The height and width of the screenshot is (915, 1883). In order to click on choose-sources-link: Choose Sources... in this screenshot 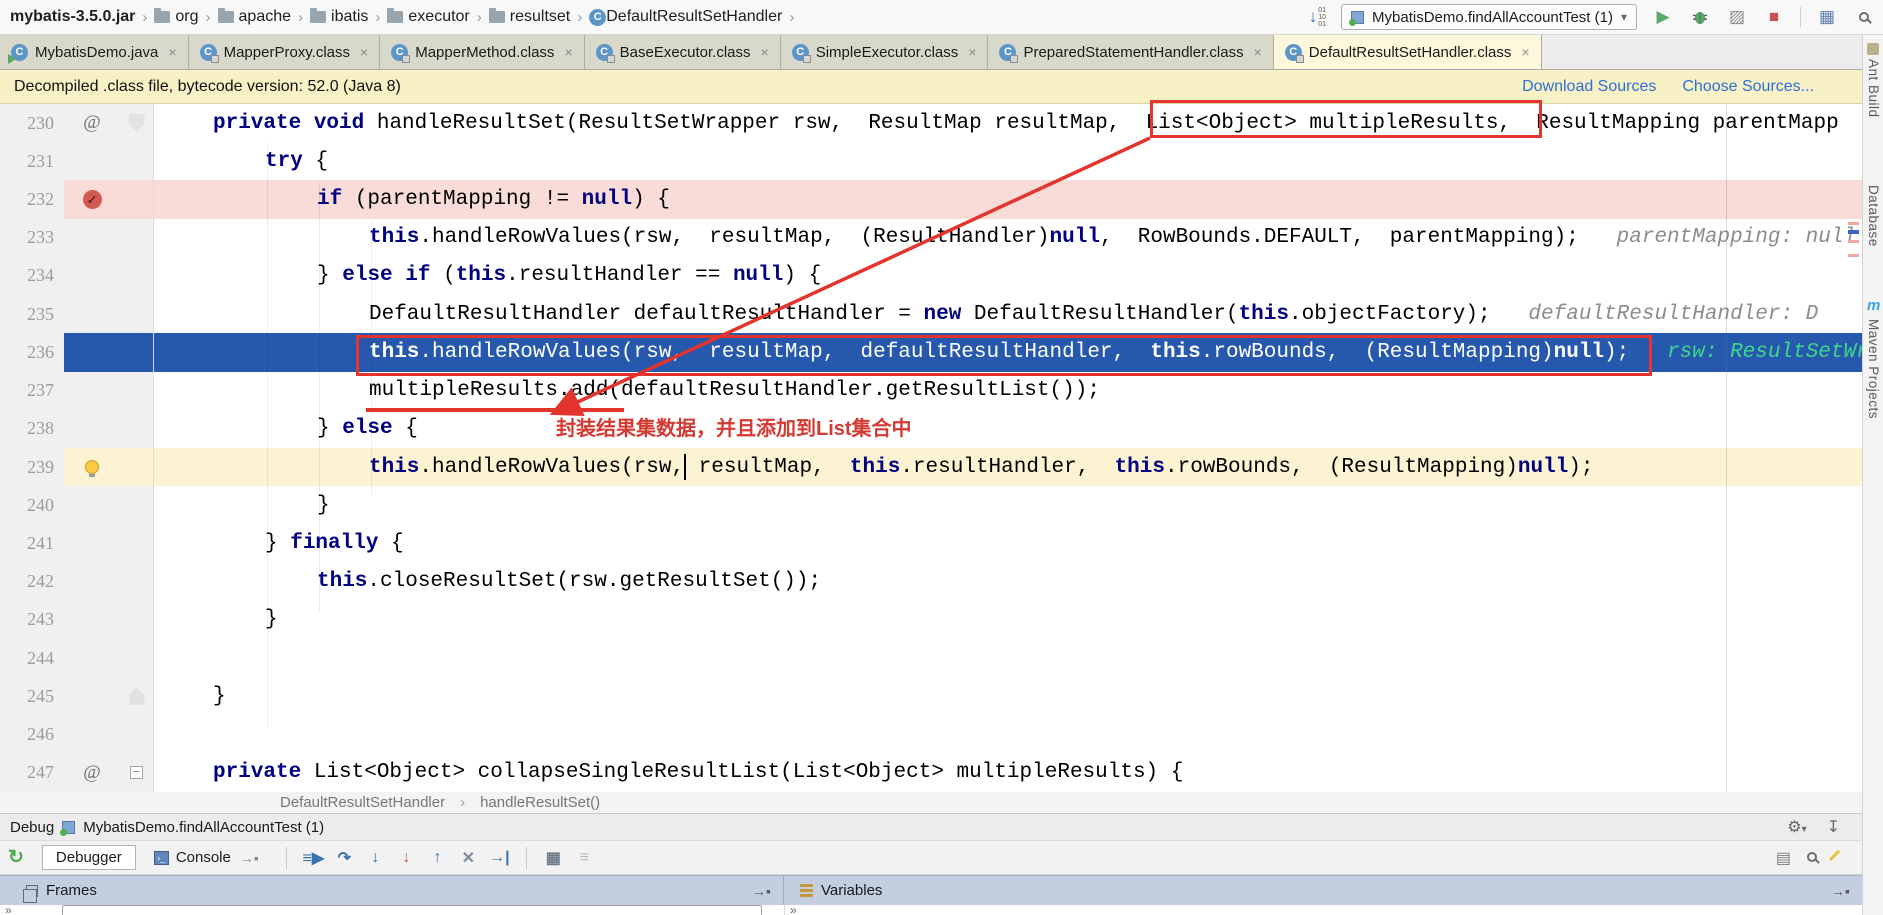, I will do `click(1748, 87)`.